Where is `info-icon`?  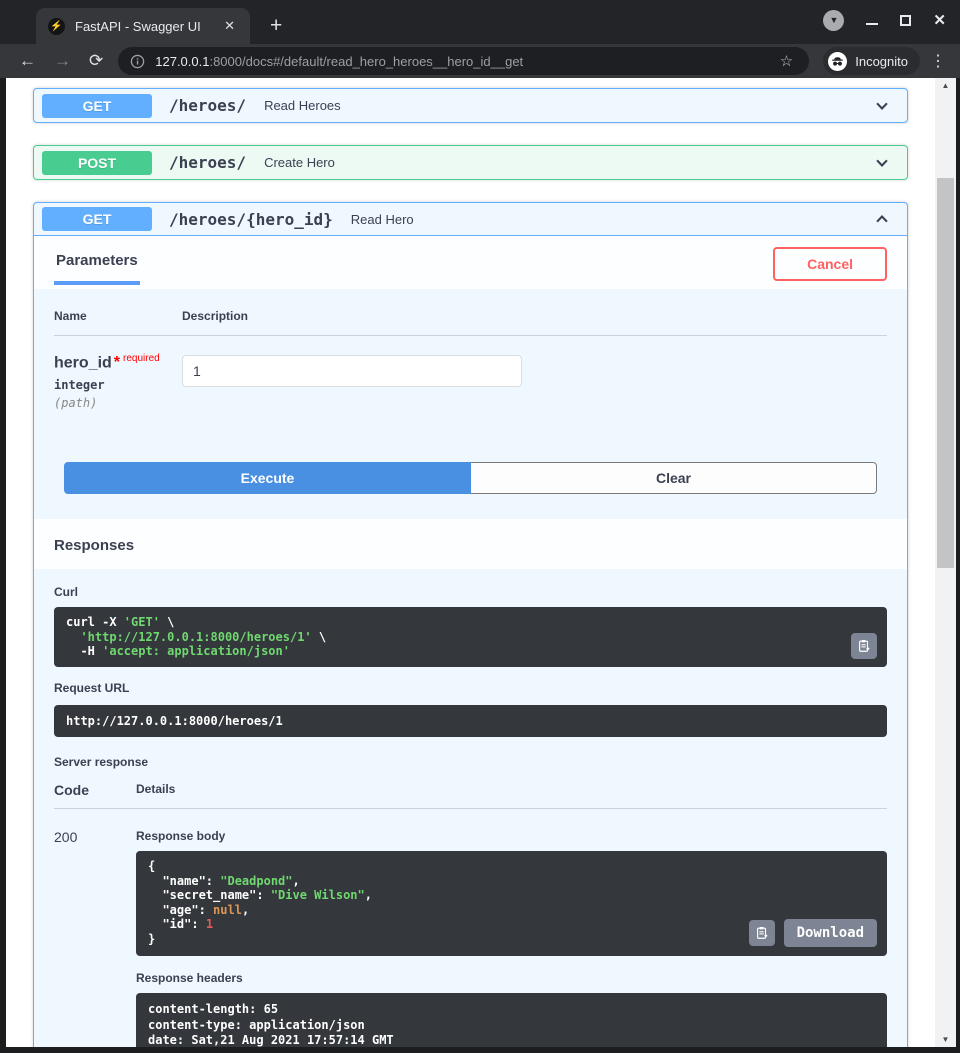
info-icon is located at coordinates (137, 61).